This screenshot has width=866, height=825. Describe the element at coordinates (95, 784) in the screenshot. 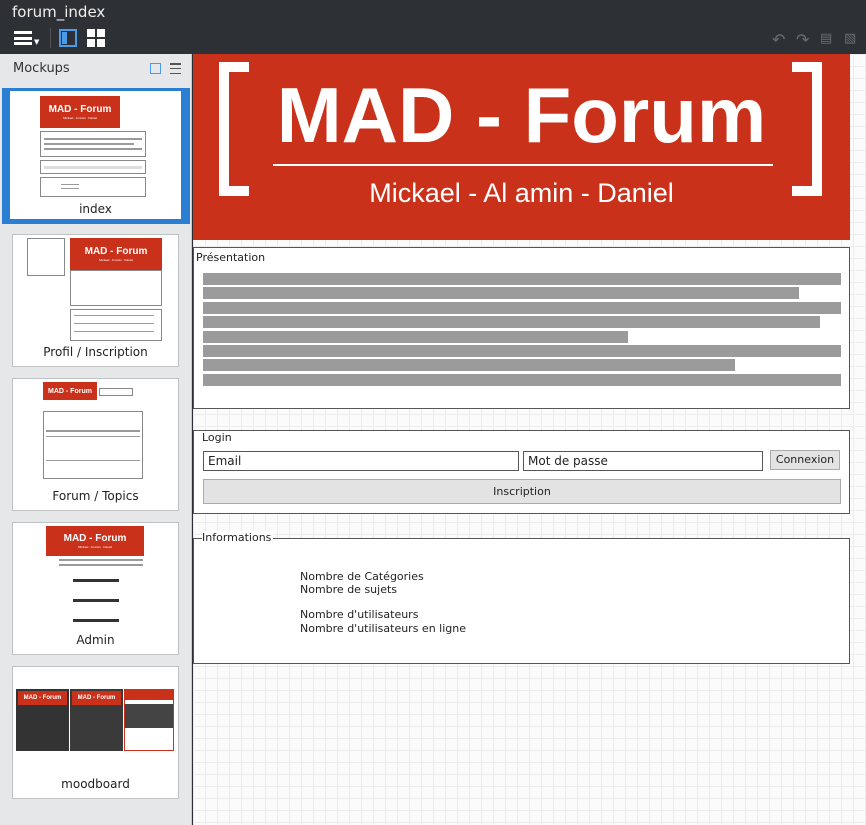

I see `mockup-label: moodboard` at that location.